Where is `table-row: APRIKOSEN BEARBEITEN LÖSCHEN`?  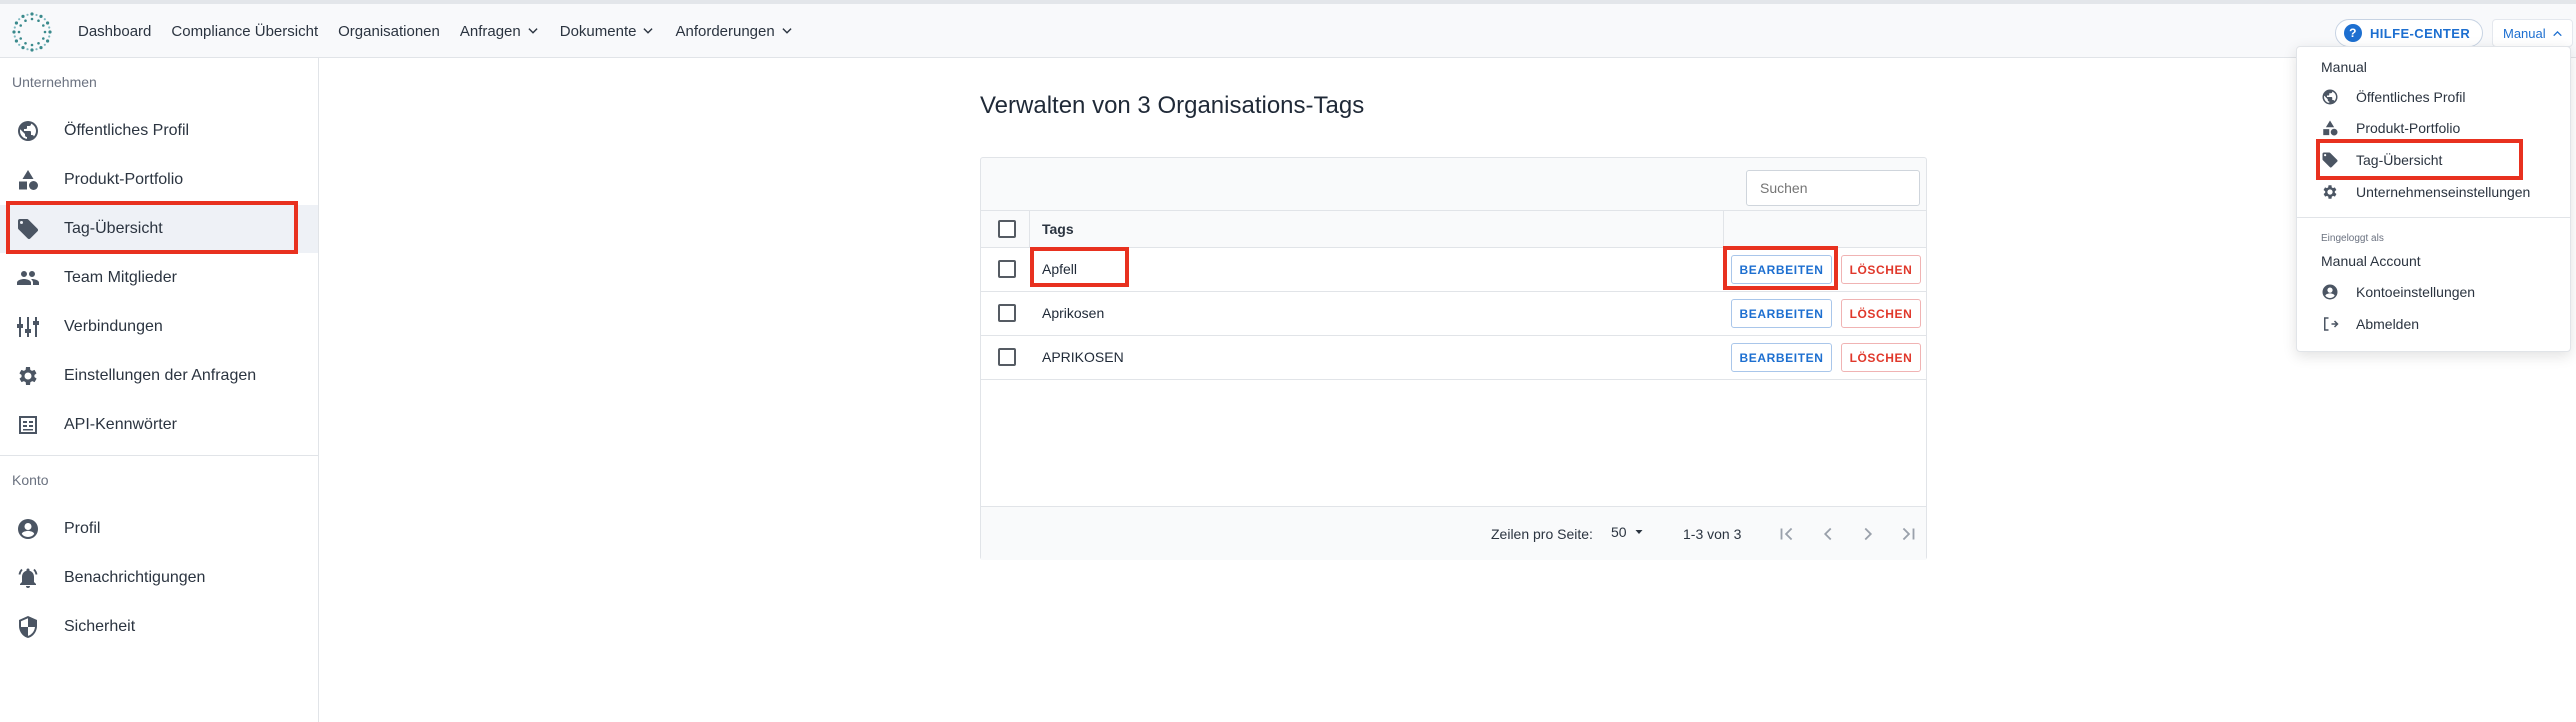 table-row: APRIKOSEN BEARBEITEN LÖSCHEN is located at coordinates (1453, 358).